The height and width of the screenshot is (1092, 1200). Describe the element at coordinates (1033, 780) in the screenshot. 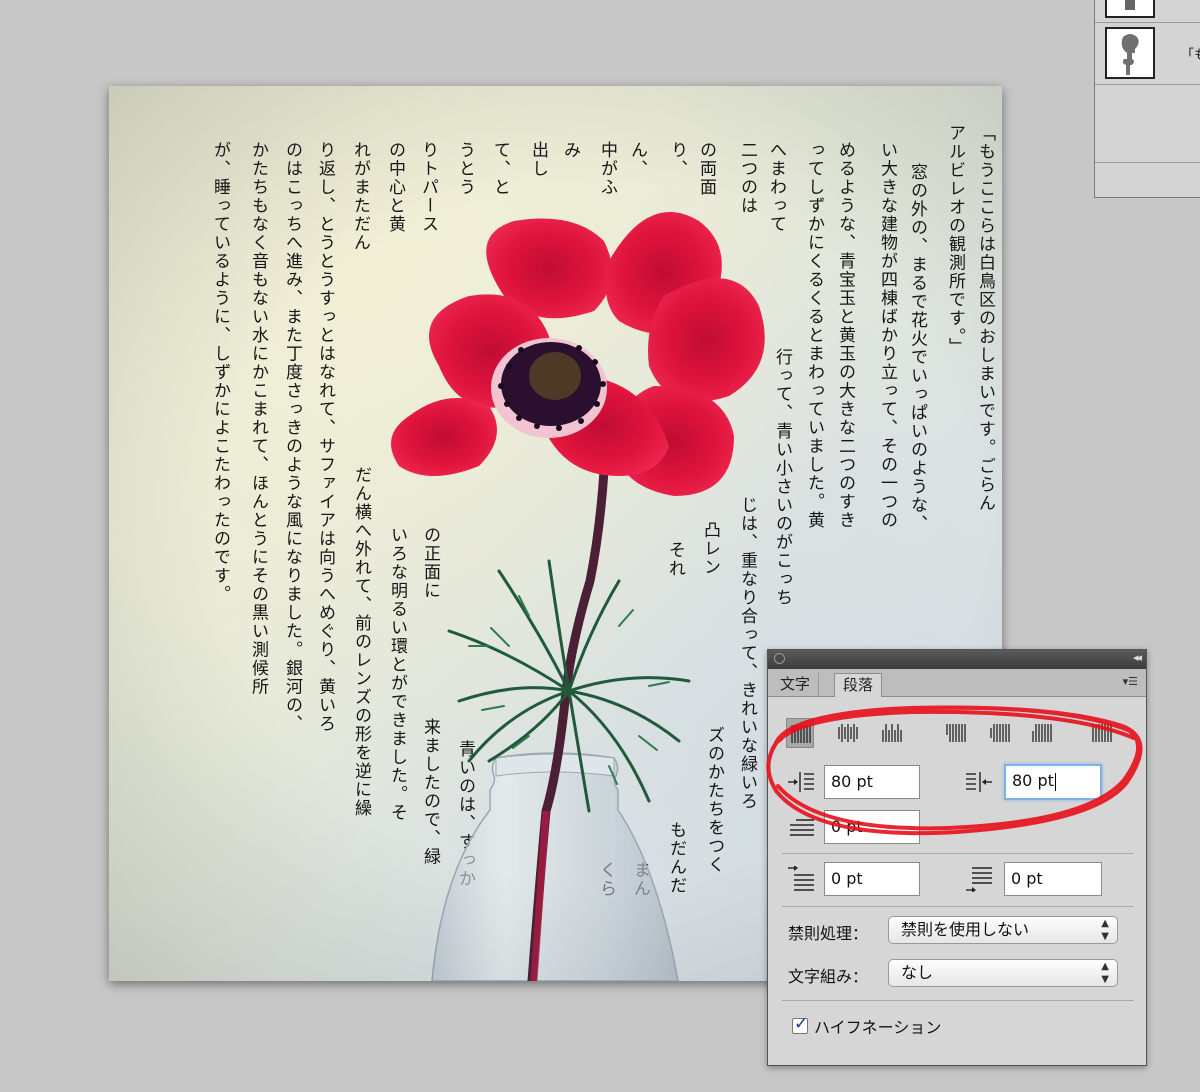

I see `right-indent-value: 80 pt` at that location.